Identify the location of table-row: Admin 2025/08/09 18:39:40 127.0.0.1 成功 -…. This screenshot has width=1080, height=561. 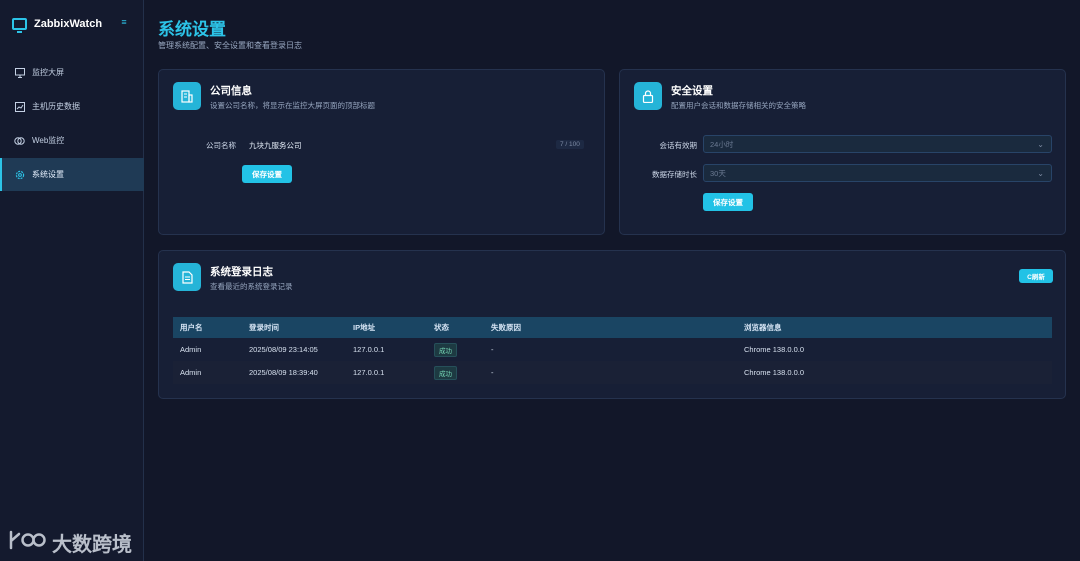
(612, 372).